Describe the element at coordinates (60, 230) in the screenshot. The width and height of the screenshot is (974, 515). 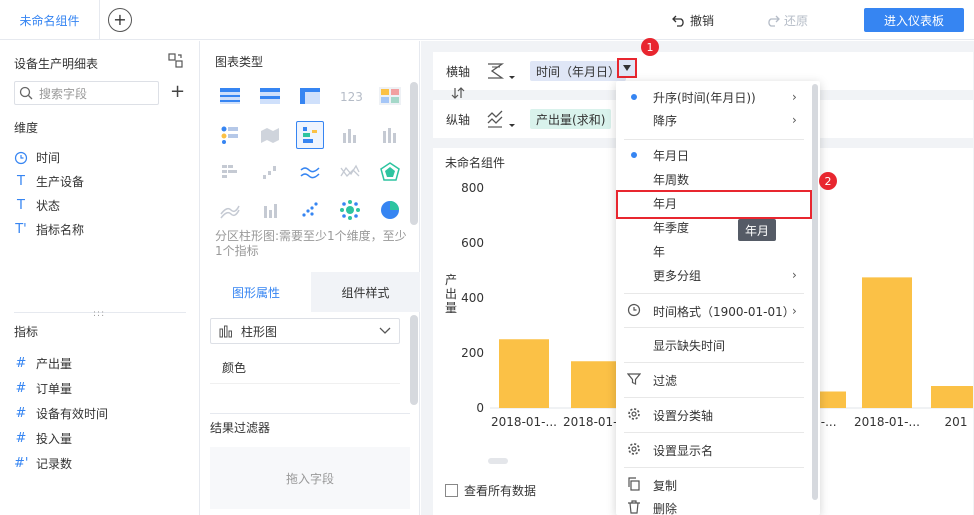
I see `dimension-label: 指标名称` at that location.